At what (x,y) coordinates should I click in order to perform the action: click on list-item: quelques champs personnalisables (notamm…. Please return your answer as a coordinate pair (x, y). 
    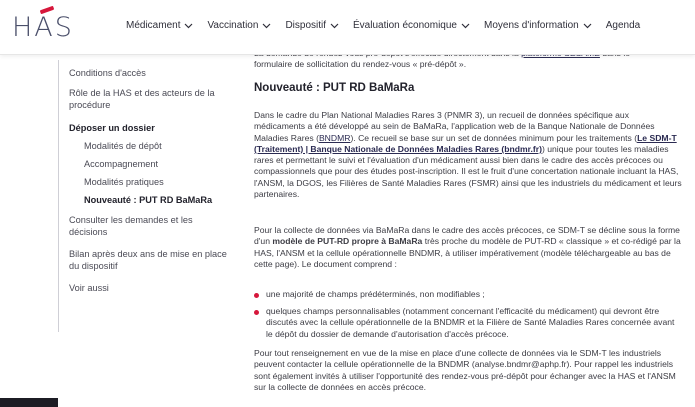
    Looking at the image, I should click on (470, 322).